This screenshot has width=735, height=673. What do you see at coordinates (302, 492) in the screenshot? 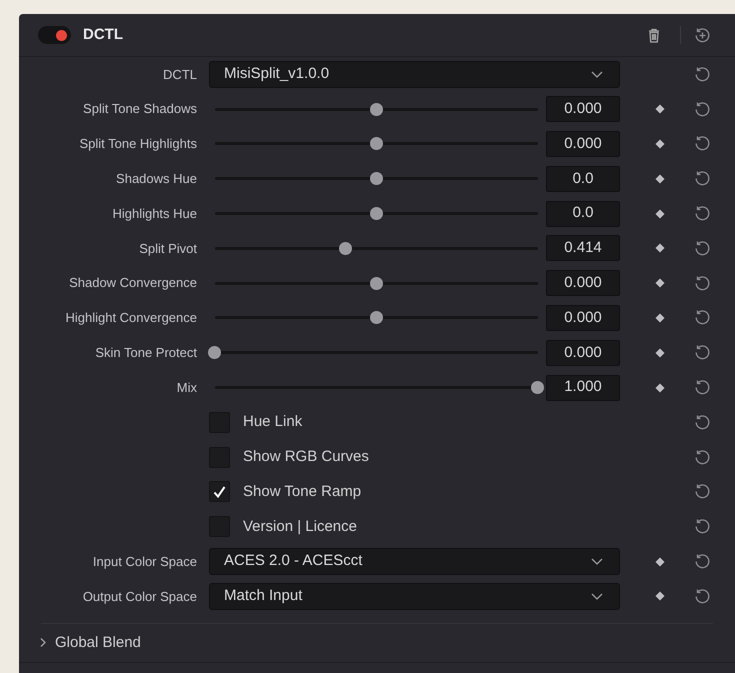
I see `checkbox-label: Show Tone Ramp` at bounding box center [302, 492].